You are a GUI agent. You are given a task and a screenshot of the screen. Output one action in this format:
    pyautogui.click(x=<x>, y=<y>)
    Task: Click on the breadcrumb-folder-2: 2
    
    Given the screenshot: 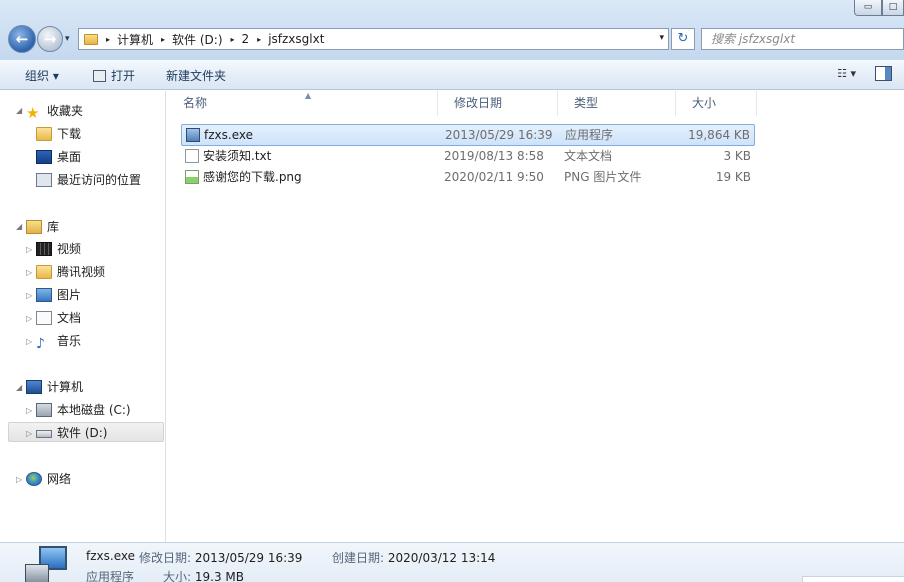 What is the action you would take?
    pyautogui.click(x=246, y=39)
    